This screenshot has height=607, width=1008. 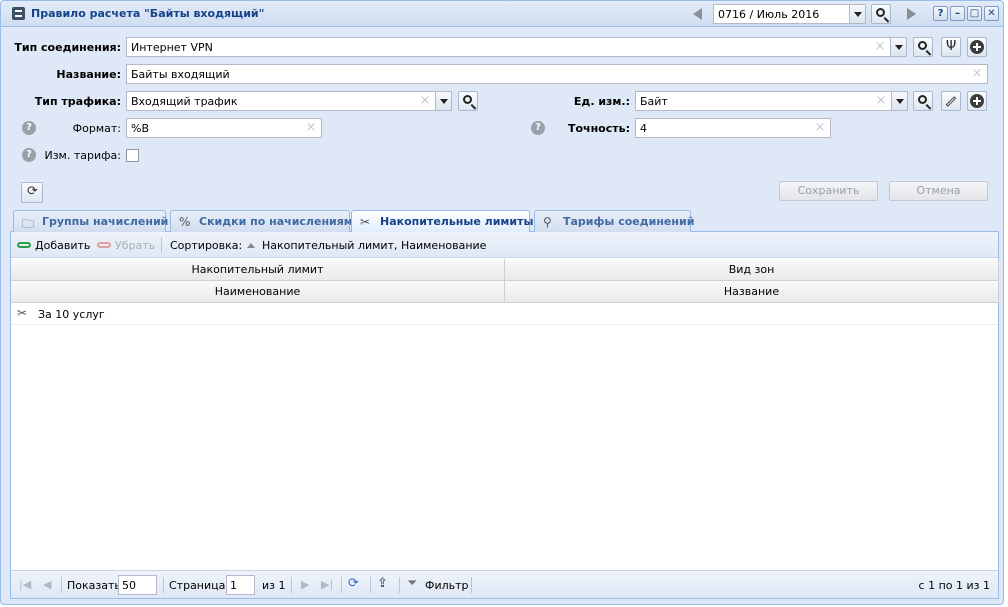 I want to click on help-button: ?, so click(x=940, y=13).